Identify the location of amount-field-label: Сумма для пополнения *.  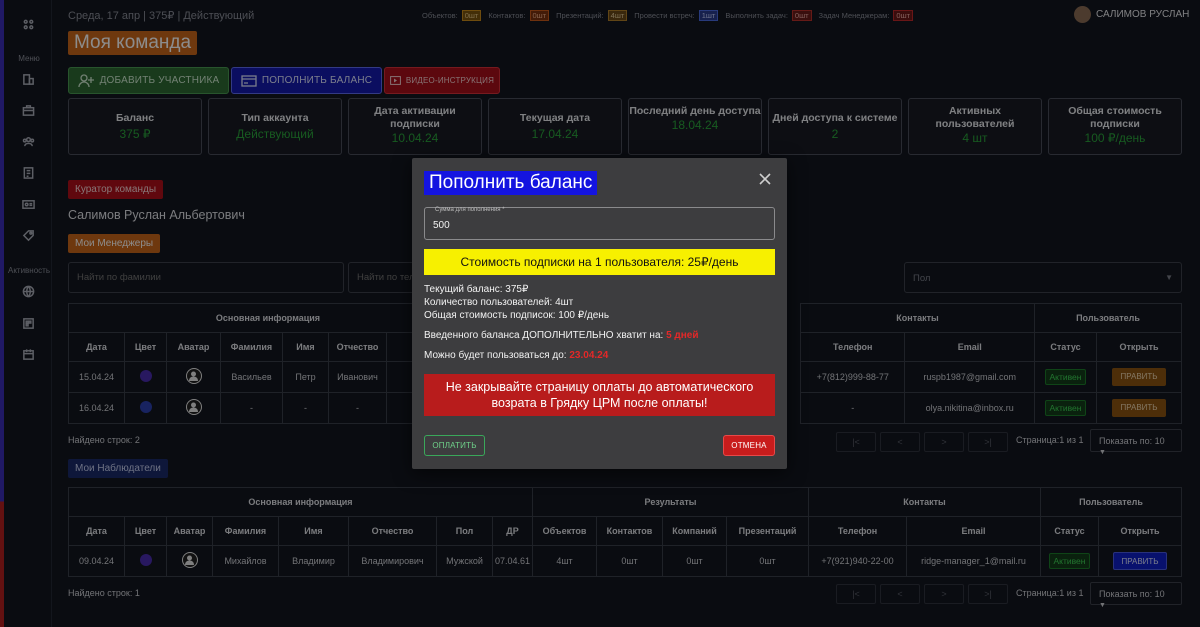
(470, 210).